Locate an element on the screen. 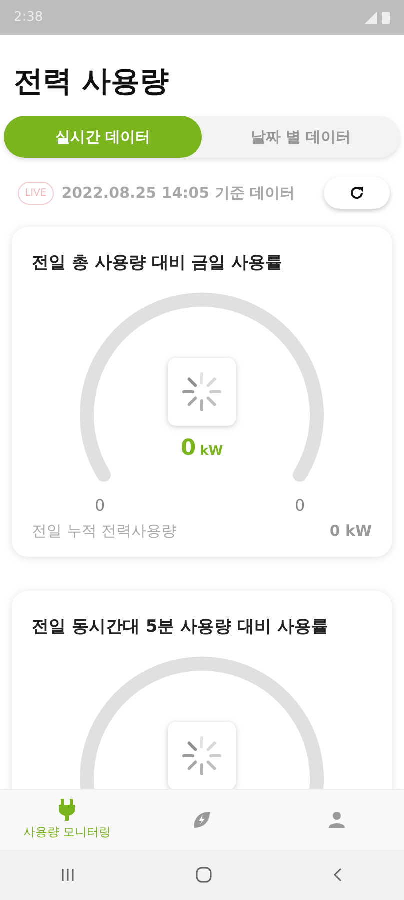 Image resolution: width=404 pixels, height=900 pixels. battery-icon is located at coordinates (386, 17).